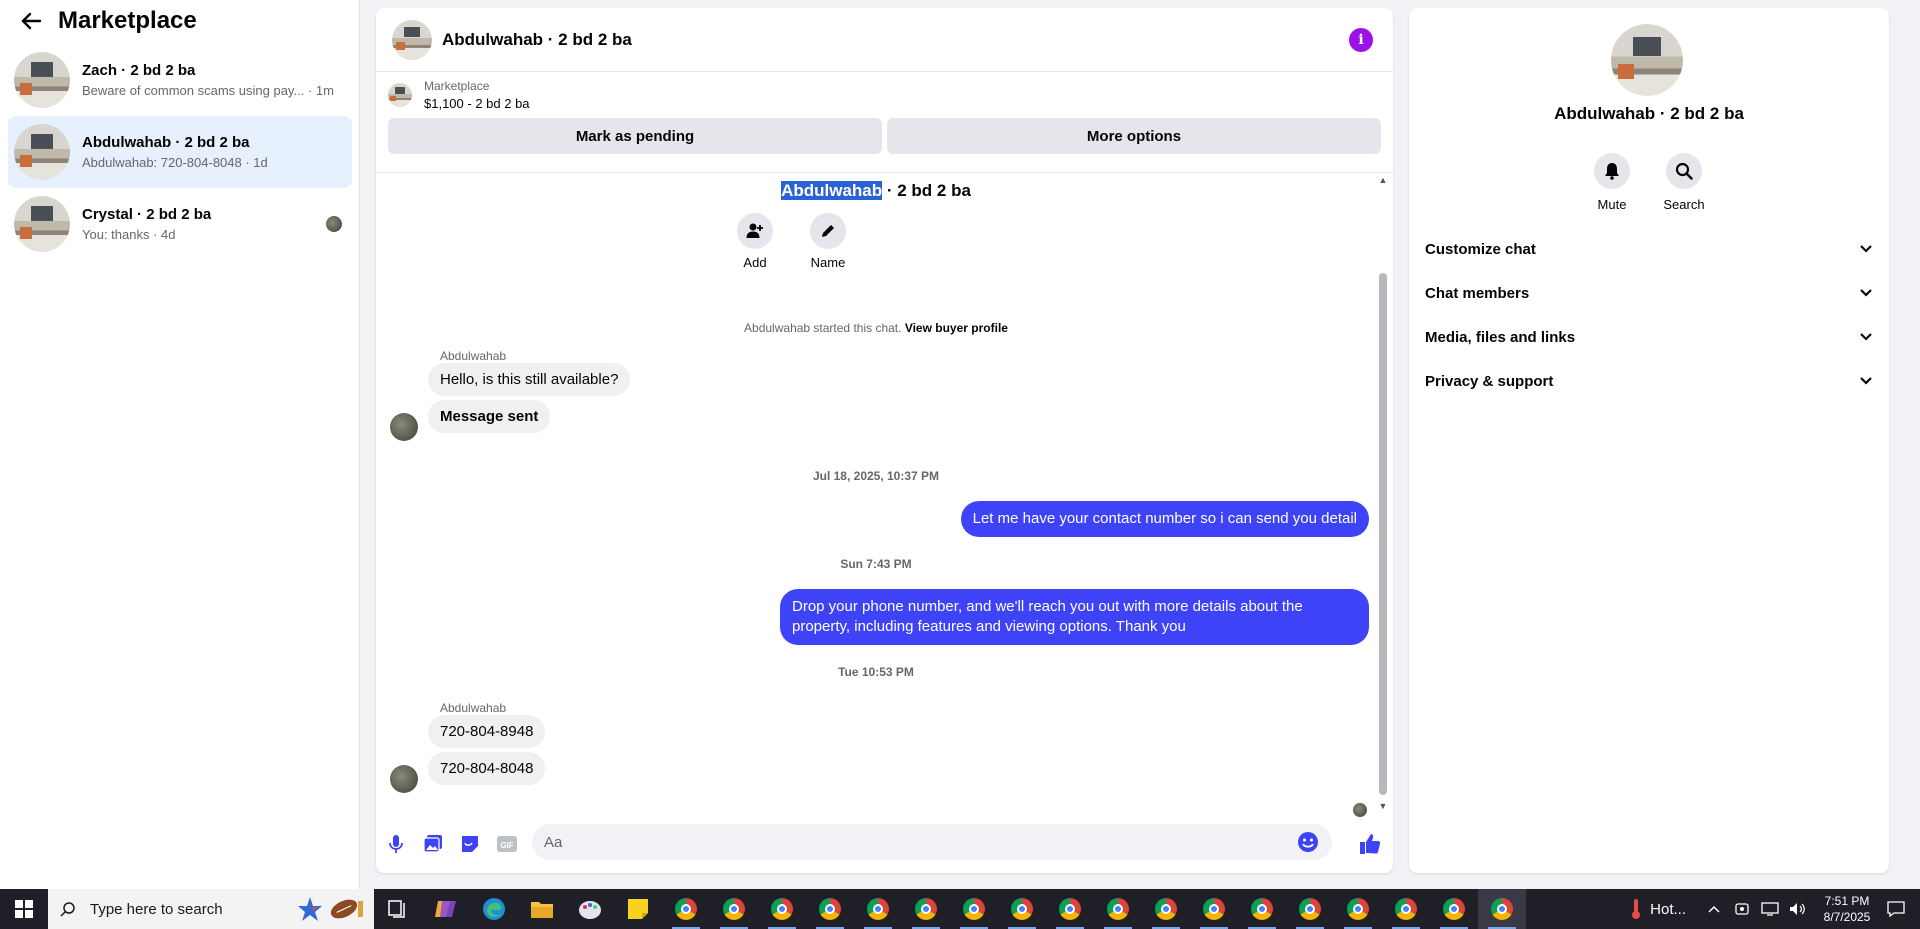 This screenshot has width=1920, height=929. Describe the element at coordinates (180, 224) in the screenshot. I see `conversation-item-crystal: Crystal · 2 bd 2 ba You: thanks · 4d` at that location.